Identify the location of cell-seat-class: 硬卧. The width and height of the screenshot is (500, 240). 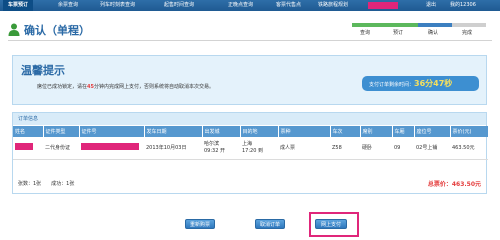
(376, 148).